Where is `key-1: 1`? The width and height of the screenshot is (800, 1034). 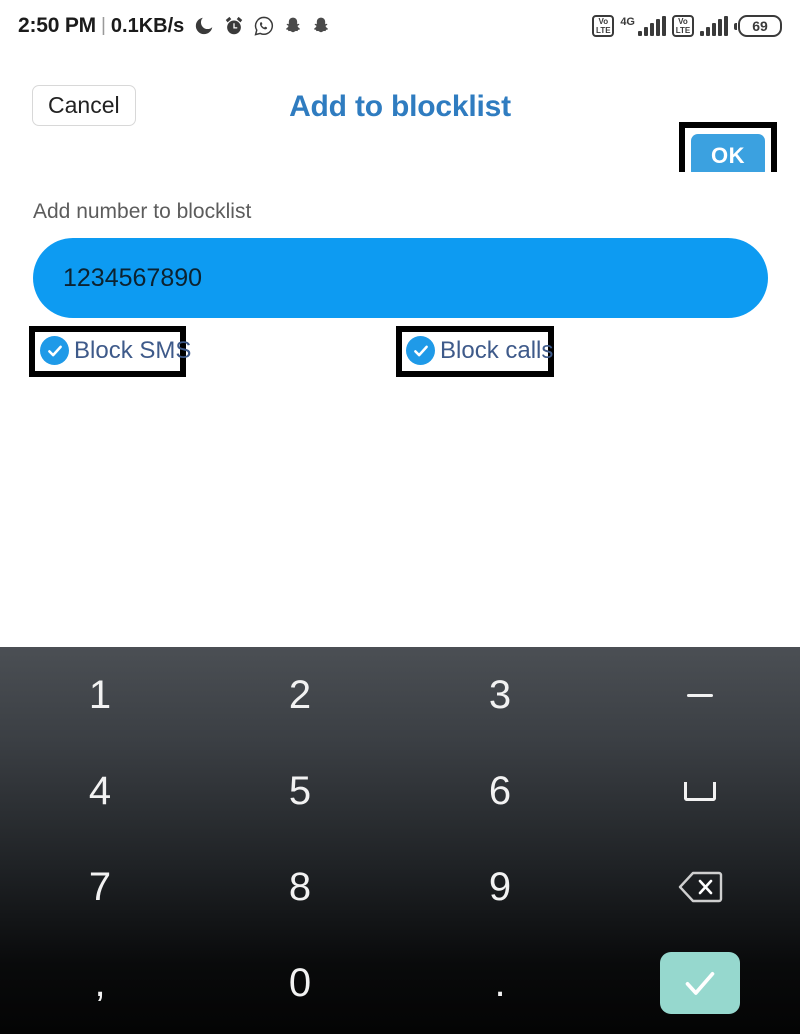
key-1: 1 is located at coordinates (100, 695).